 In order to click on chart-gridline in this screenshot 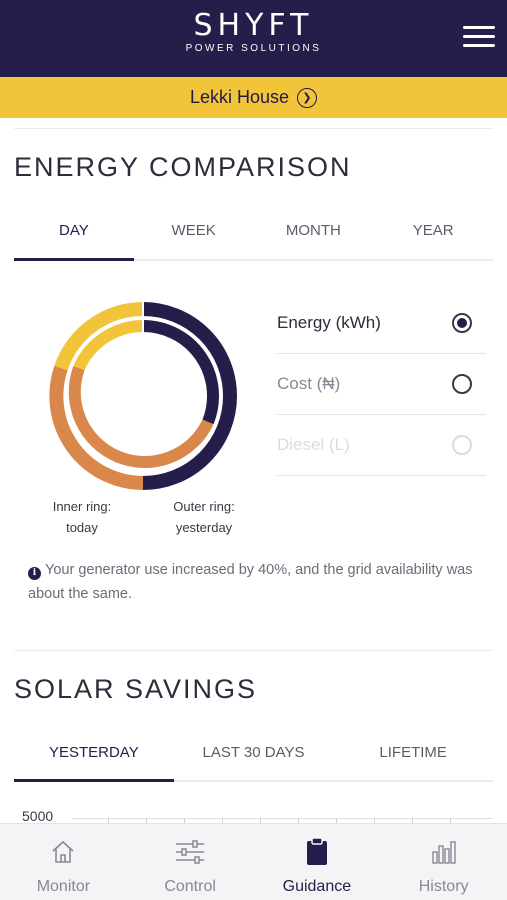, I will do `click(282, 818)`.